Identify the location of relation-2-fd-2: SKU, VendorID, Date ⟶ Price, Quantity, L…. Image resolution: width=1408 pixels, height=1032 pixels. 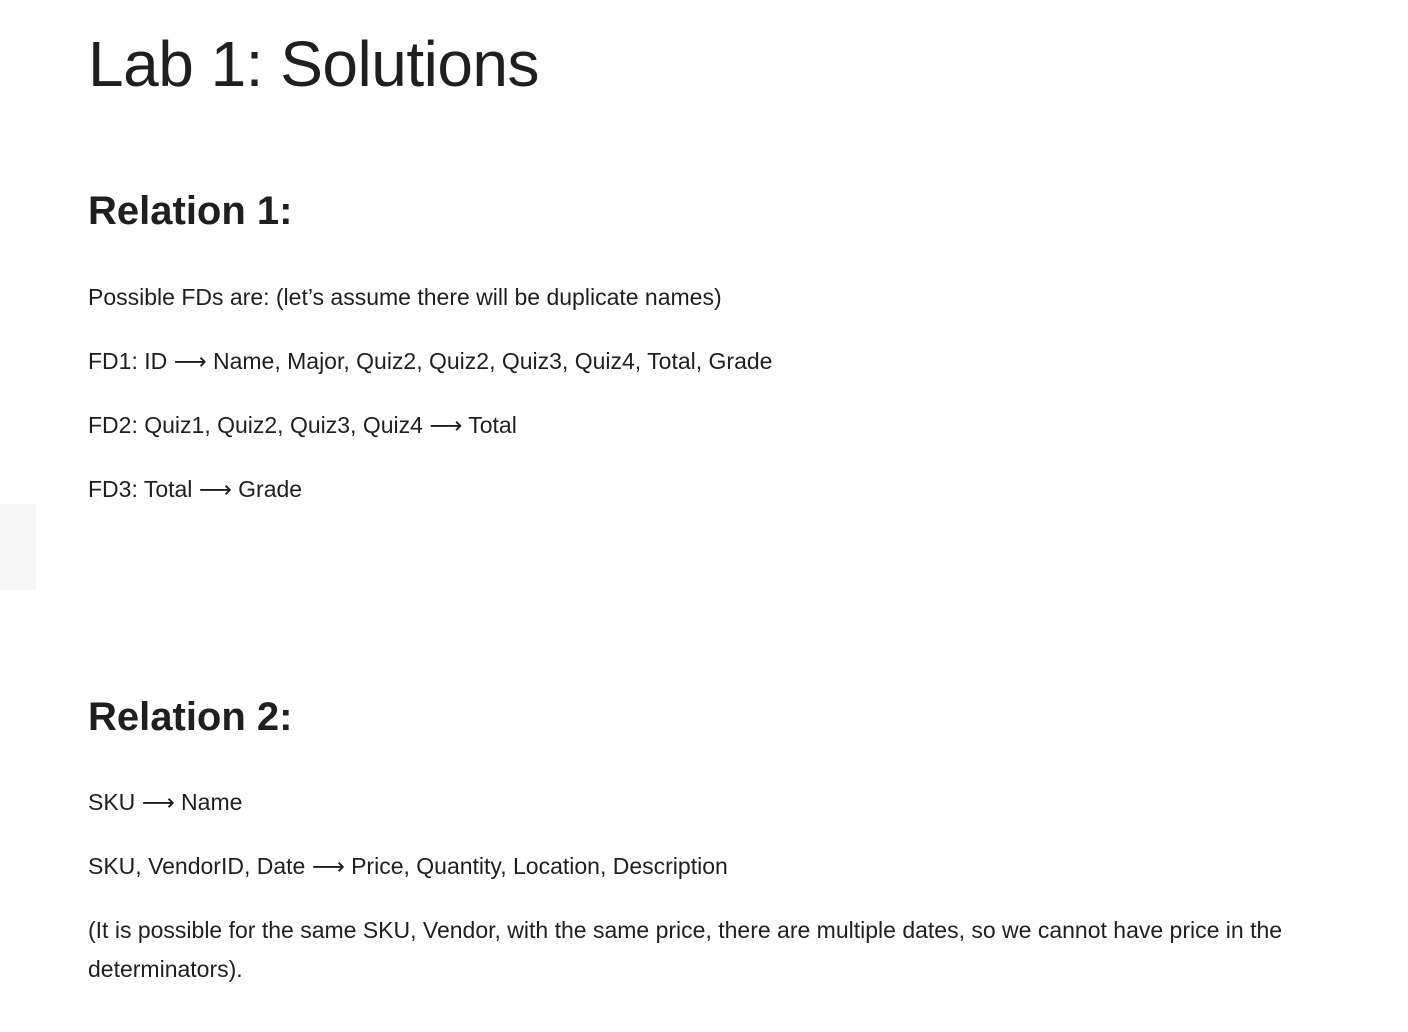
(408, 866).